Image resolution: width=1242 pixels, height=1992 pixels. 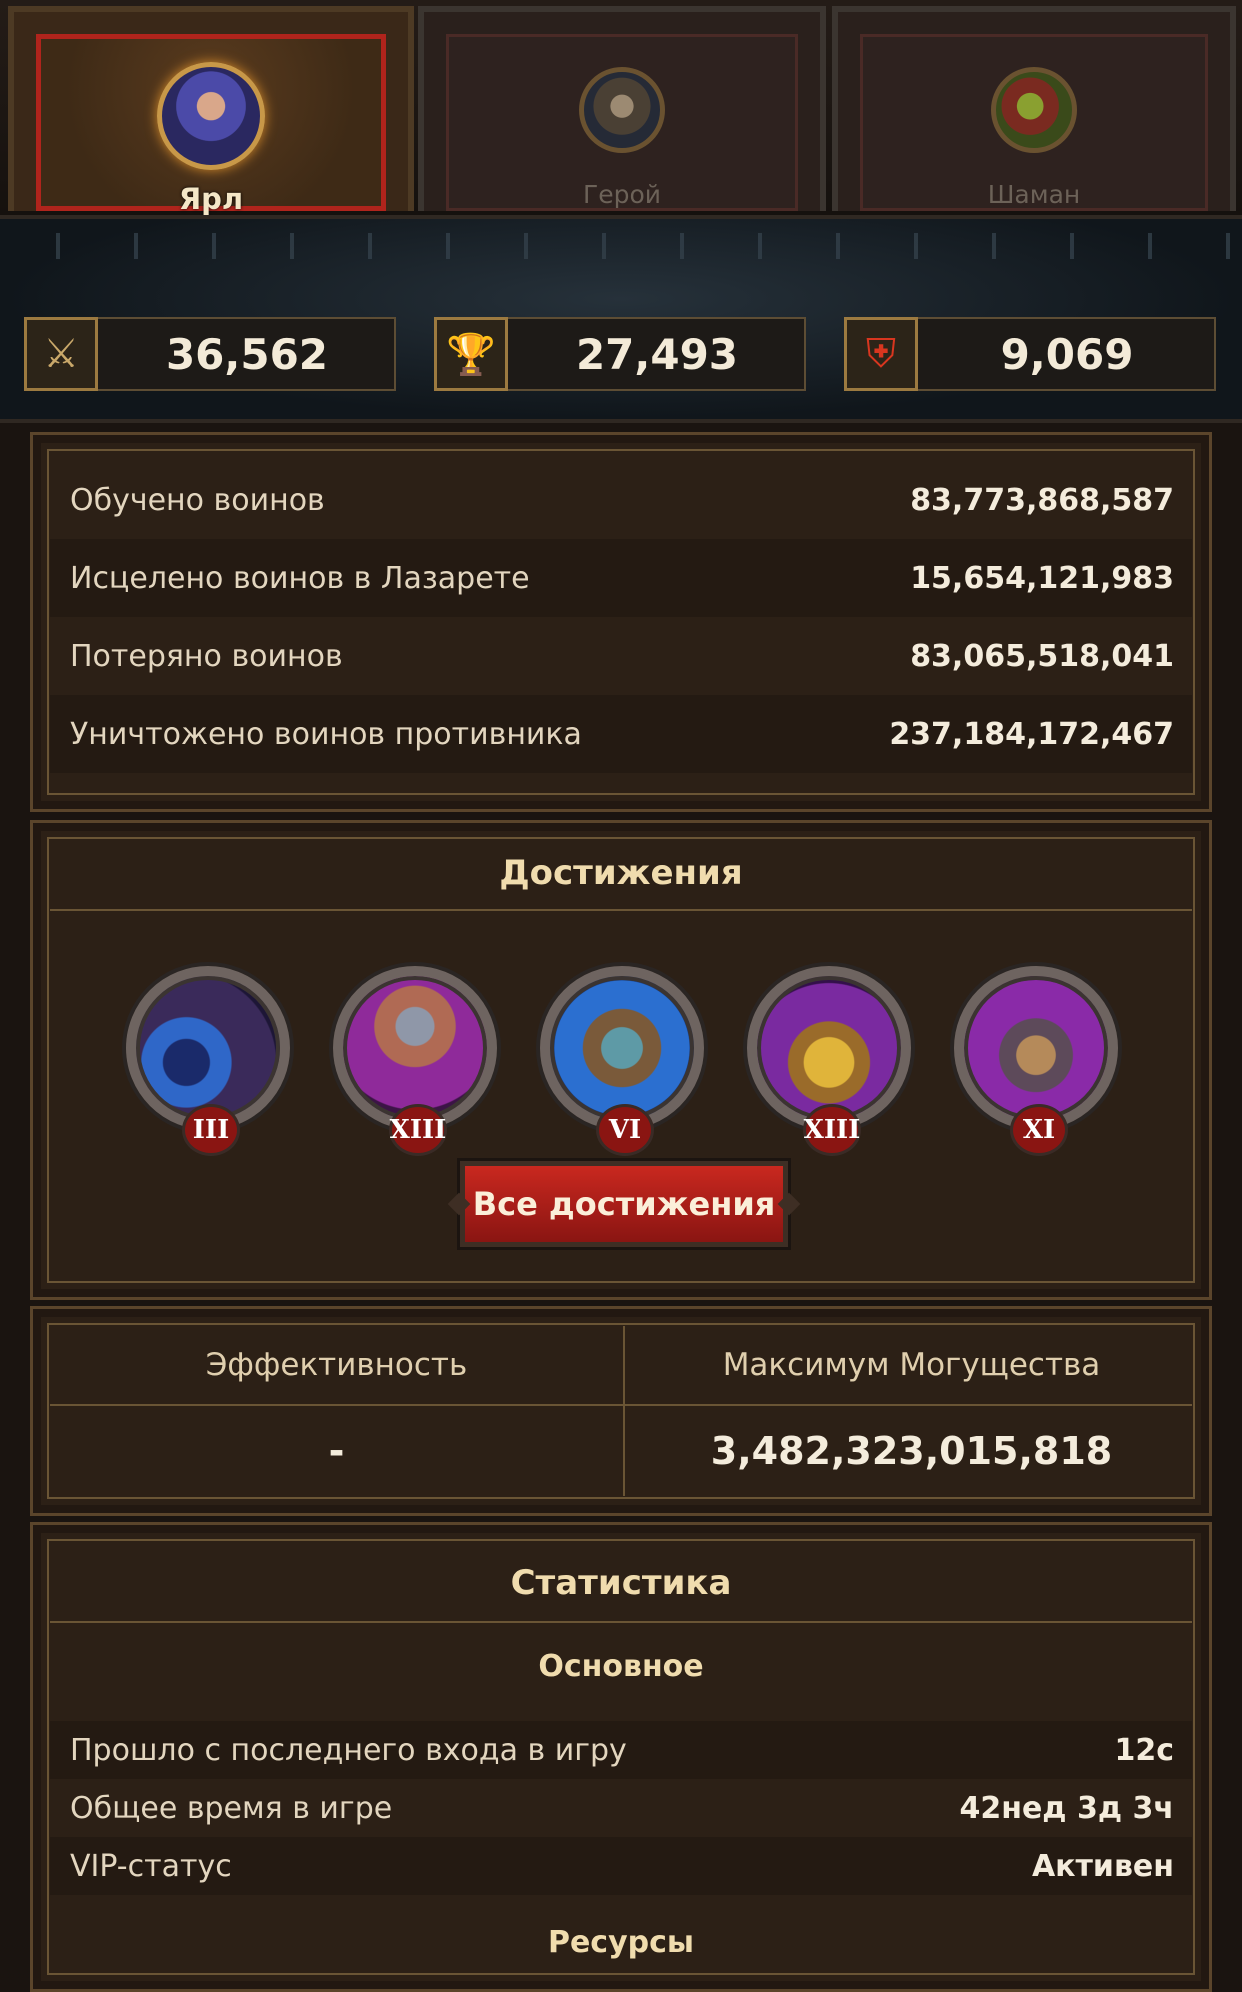 What do you see at coordinates (151, 1866) in the screenshot?
I see `statistics-row-label: VIP-статус` at bounding box center [151, 1866].